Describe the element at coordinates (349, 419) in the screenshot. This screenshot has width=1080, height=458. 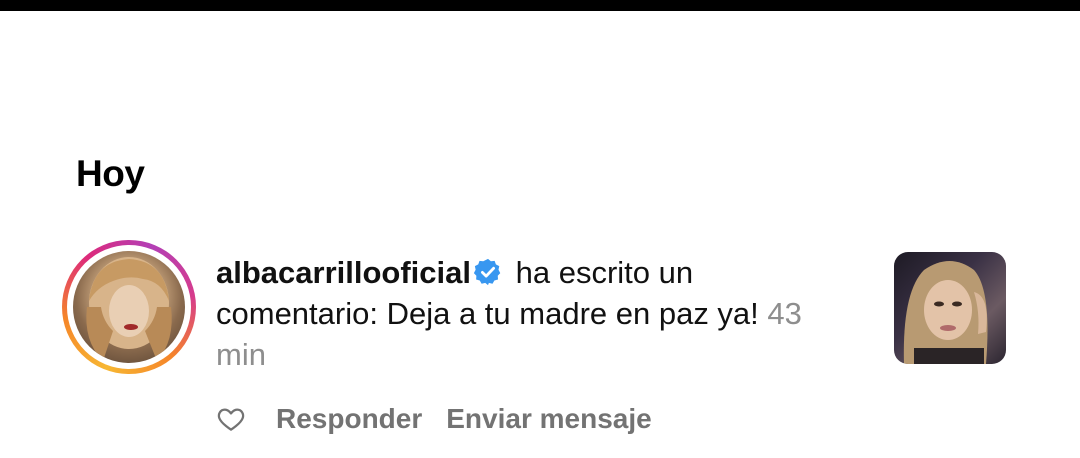
I see `reply-button: Responder` at that location.